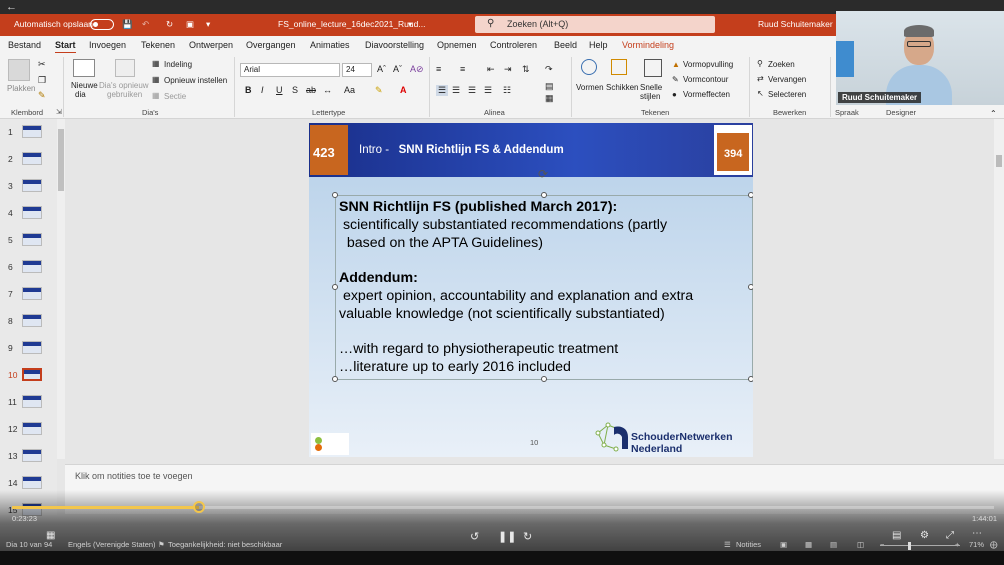  Describe the element at coordinates (349, 90) in the screenshot. I see `change-case-icon: Aa` at that location.